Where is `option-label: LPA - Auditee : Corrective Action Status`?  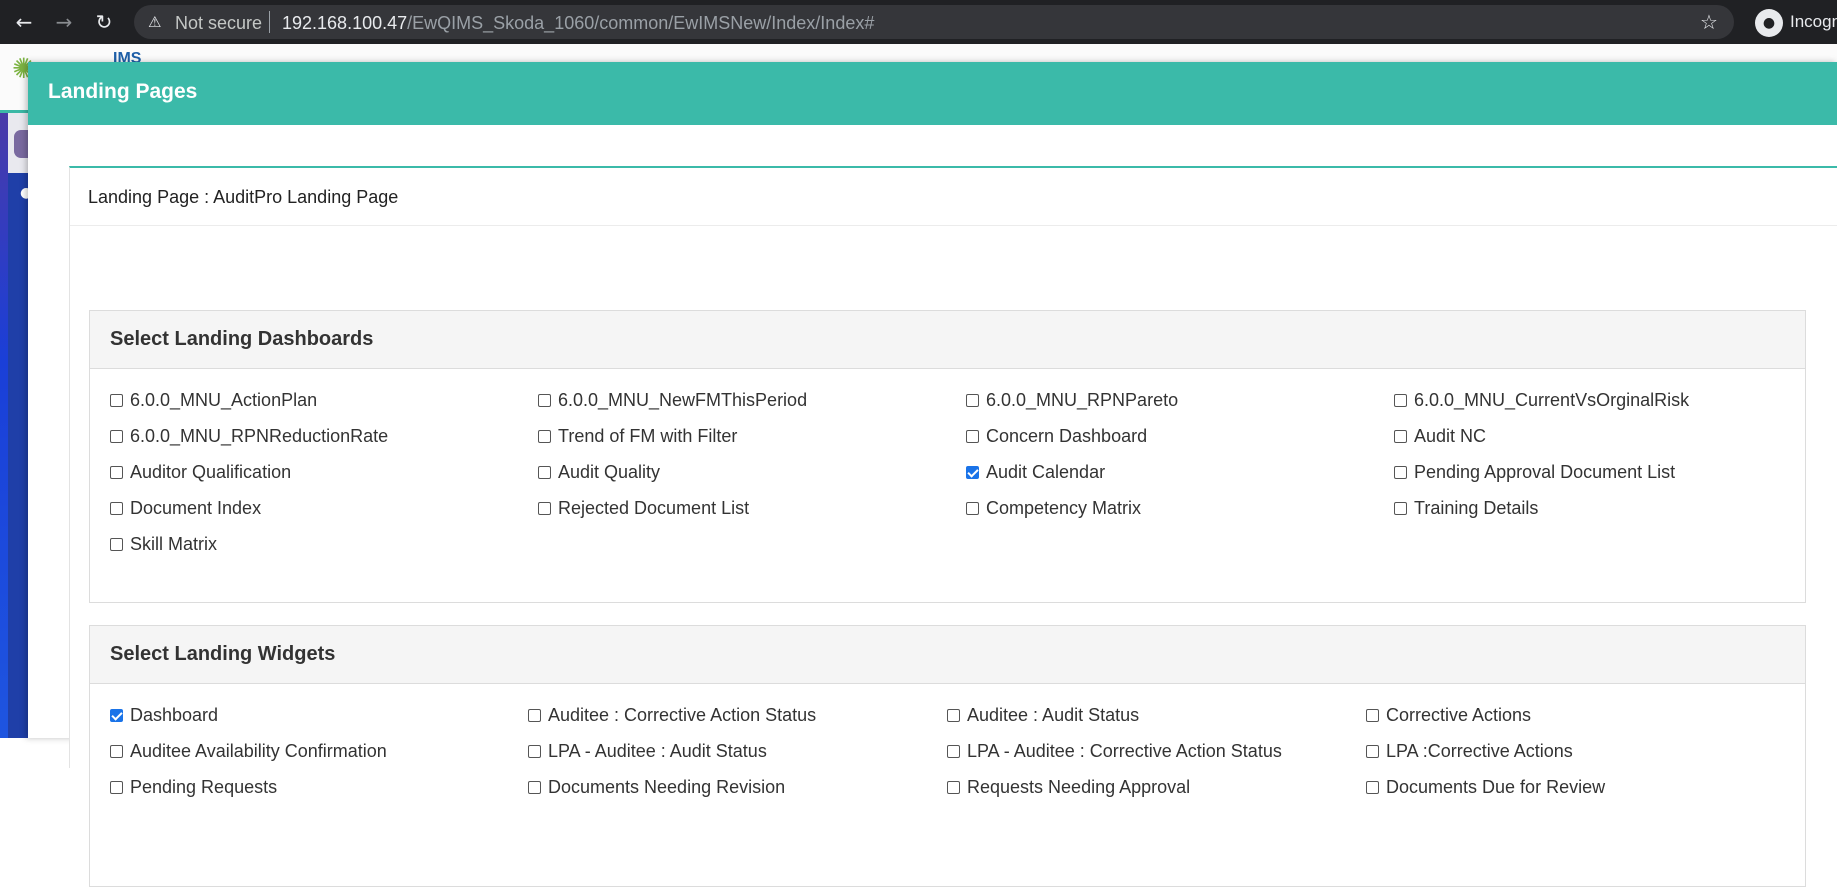
option-label: LPA - Auditee : Corrective Action Status is located at coordinates (1124, 751).